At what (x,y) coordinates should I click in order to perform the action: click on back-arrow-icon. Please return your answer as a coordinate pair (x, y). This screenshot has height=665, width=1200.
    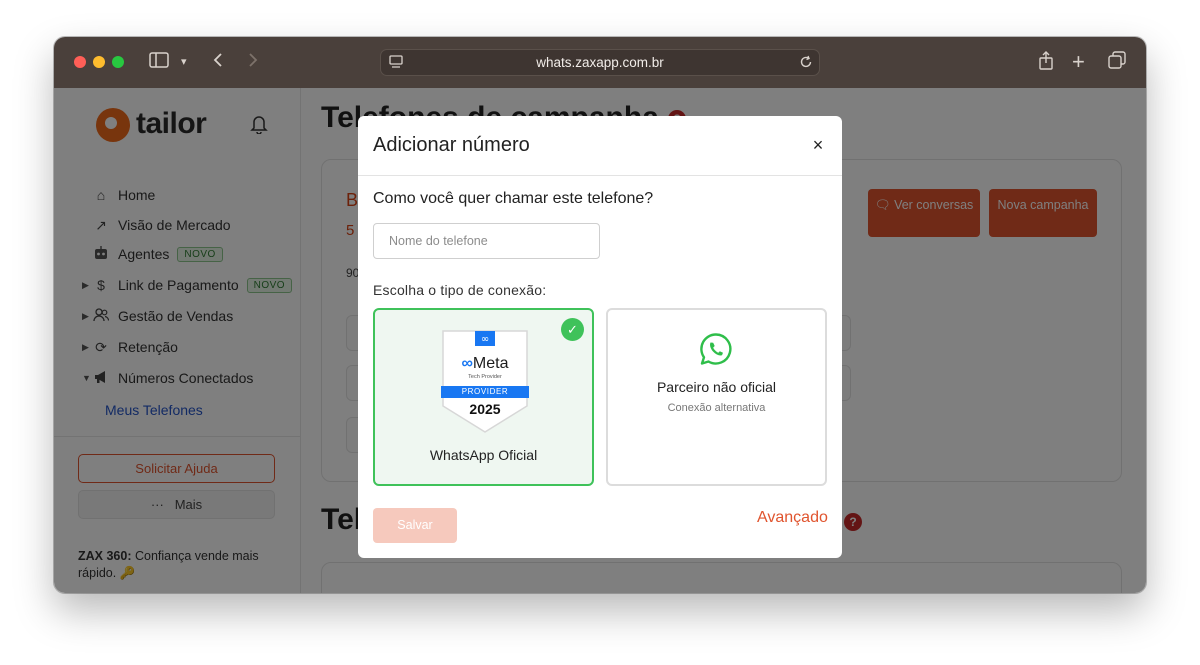
    Looking at the image, I should click on (218, 62).